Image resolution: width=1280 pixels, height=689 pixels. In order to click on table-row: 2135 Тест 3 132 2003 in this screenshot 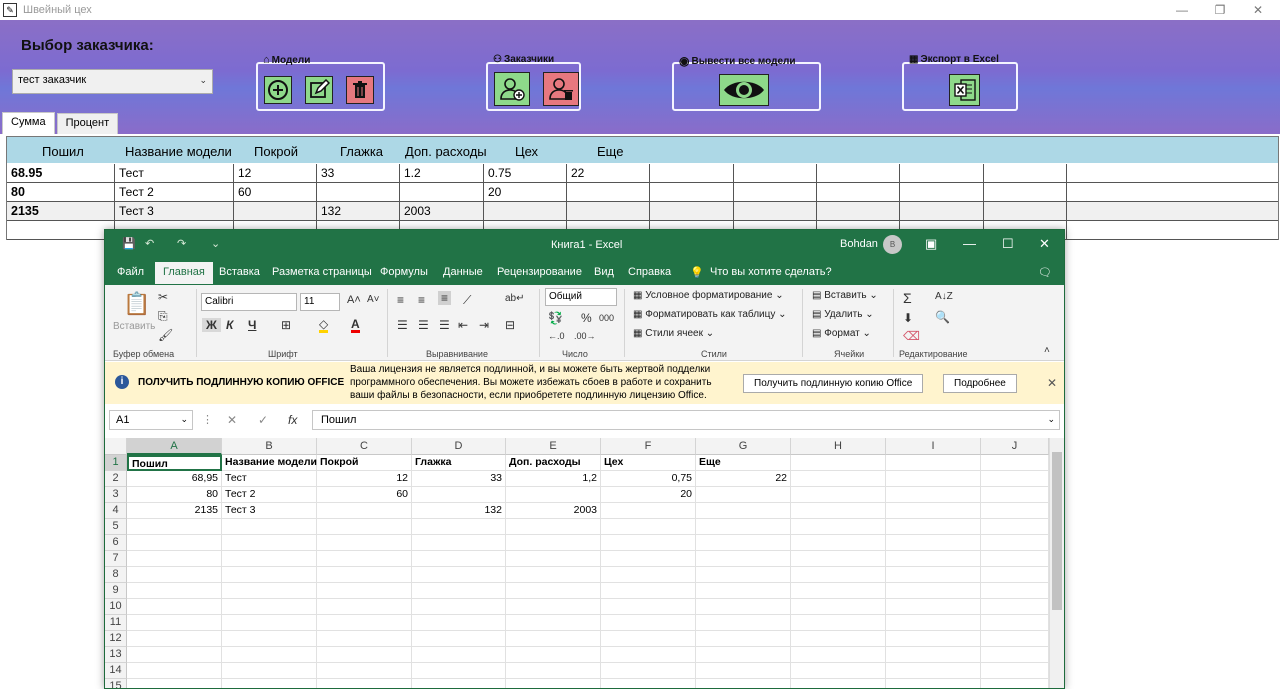, I will do `click(642, 211)`.